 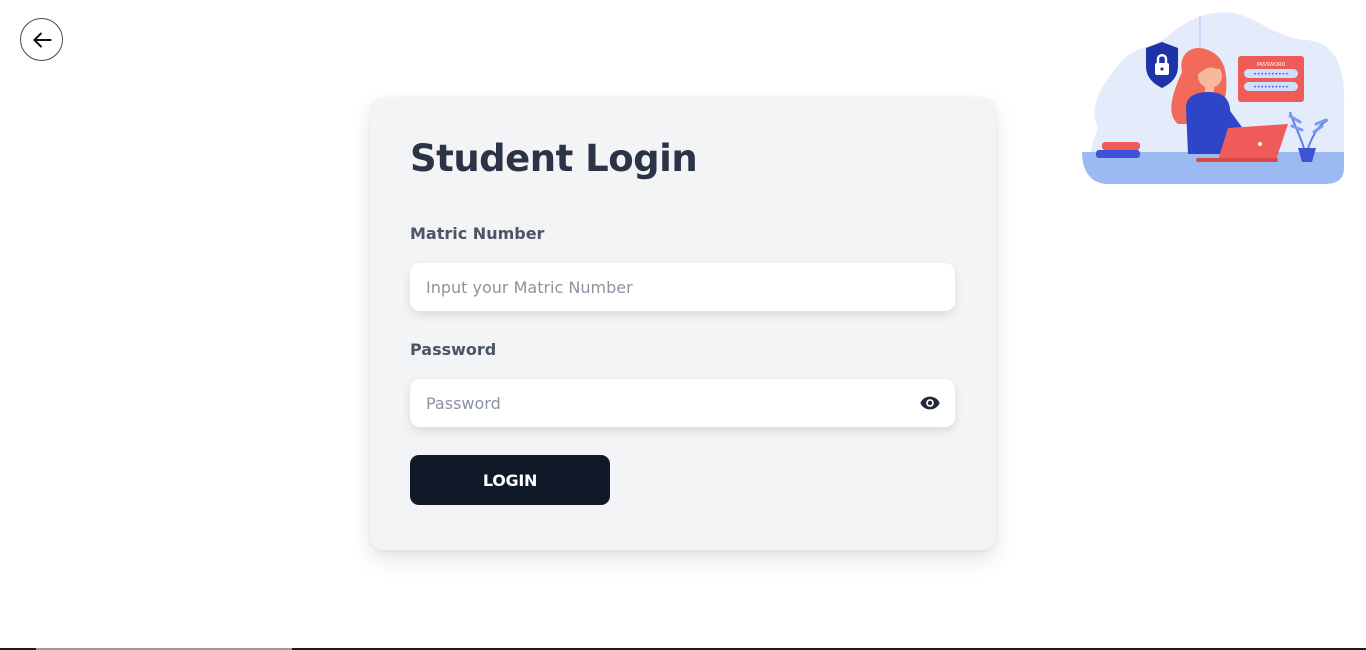 I want to click on arrow-left-icon, so click(x=42, y=39).